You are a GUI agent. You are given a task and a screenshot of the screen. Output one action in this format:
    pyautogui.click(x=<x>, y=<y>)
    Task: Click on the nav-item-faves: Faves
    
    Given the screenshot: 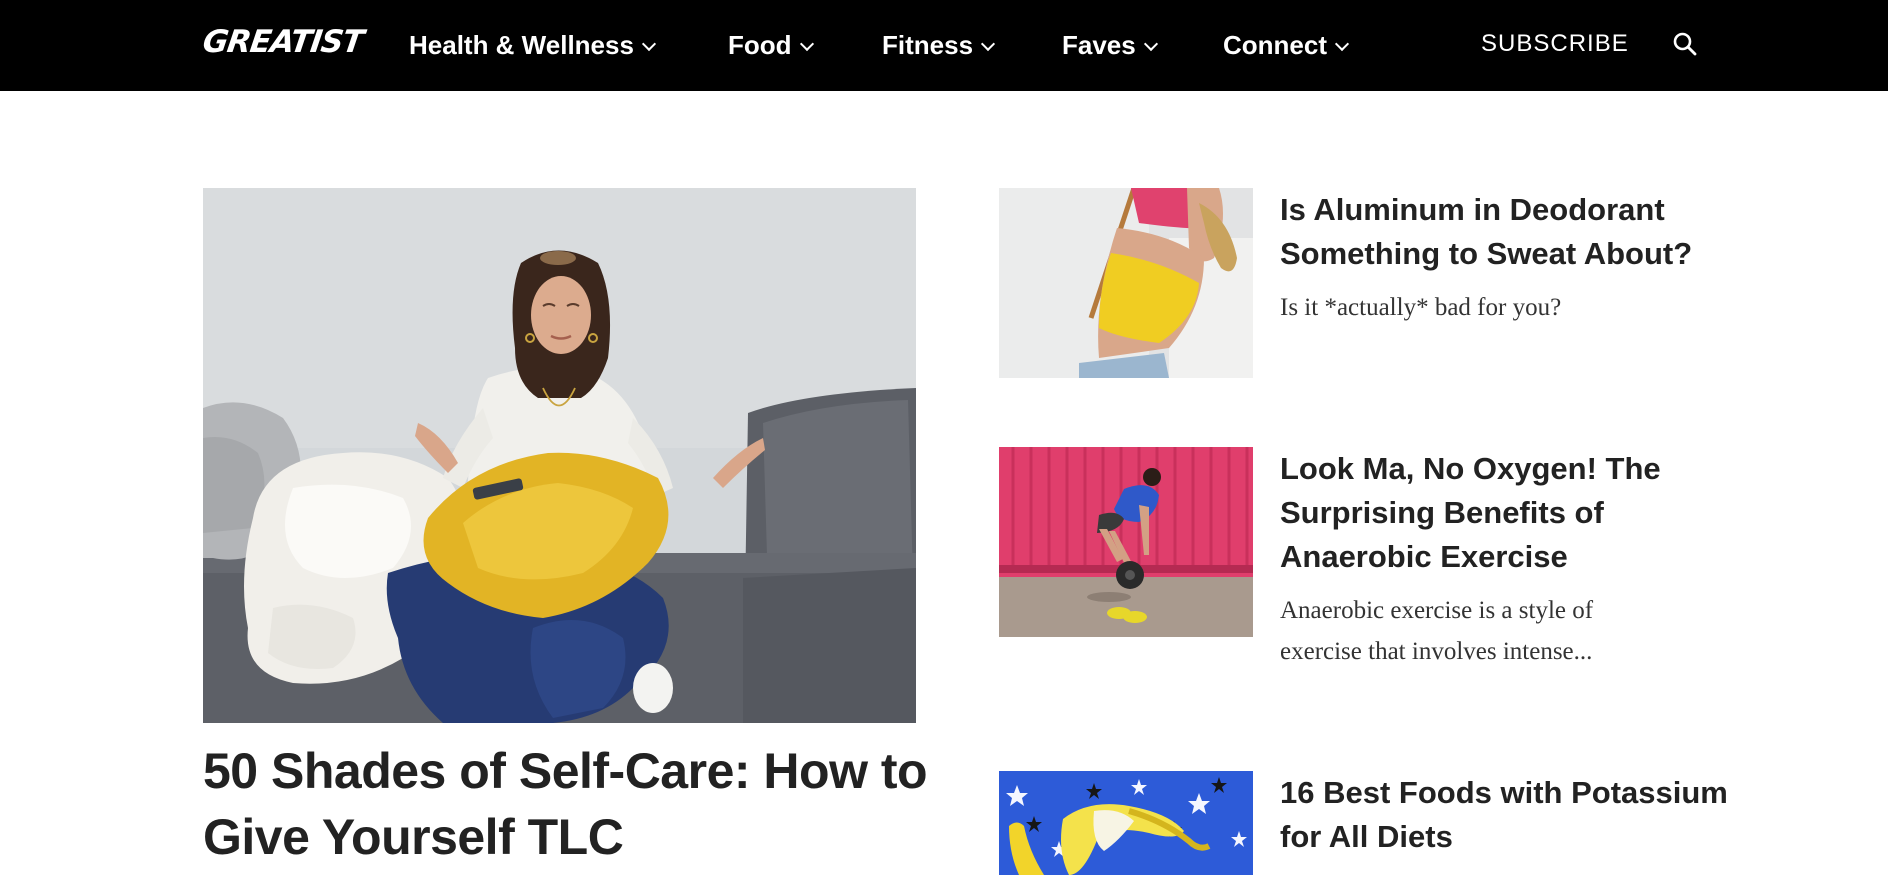 What is the action you would take?
    pyautogui.click(x=1110, y=45)
    